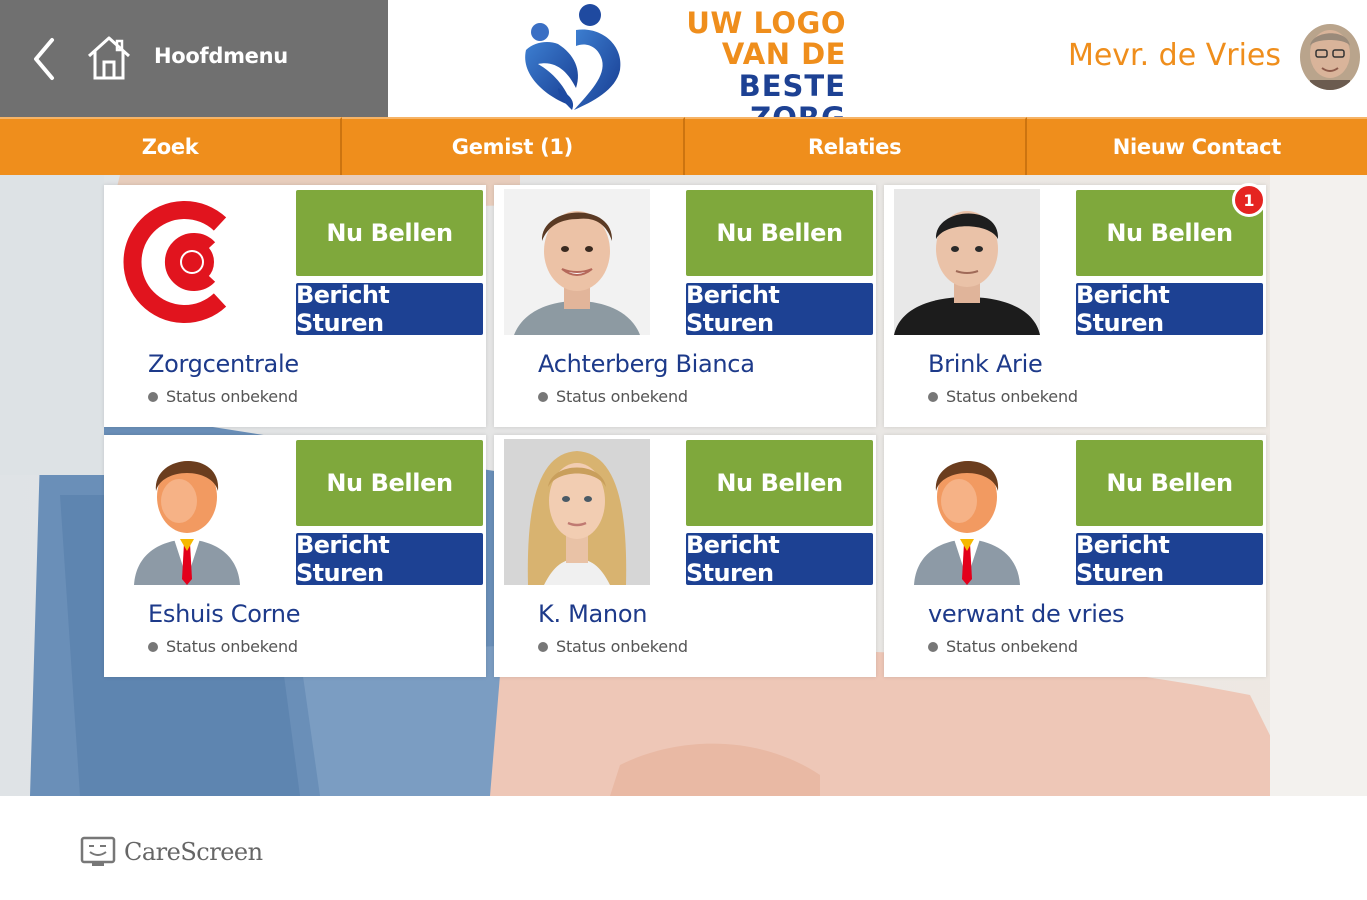 This screenshot has width=1367, height=900. What do you see at coordinates (1174, 55) in the screenshot?
I see `user-name: Mevr. de Vries` at bounding box center [1174, 55].